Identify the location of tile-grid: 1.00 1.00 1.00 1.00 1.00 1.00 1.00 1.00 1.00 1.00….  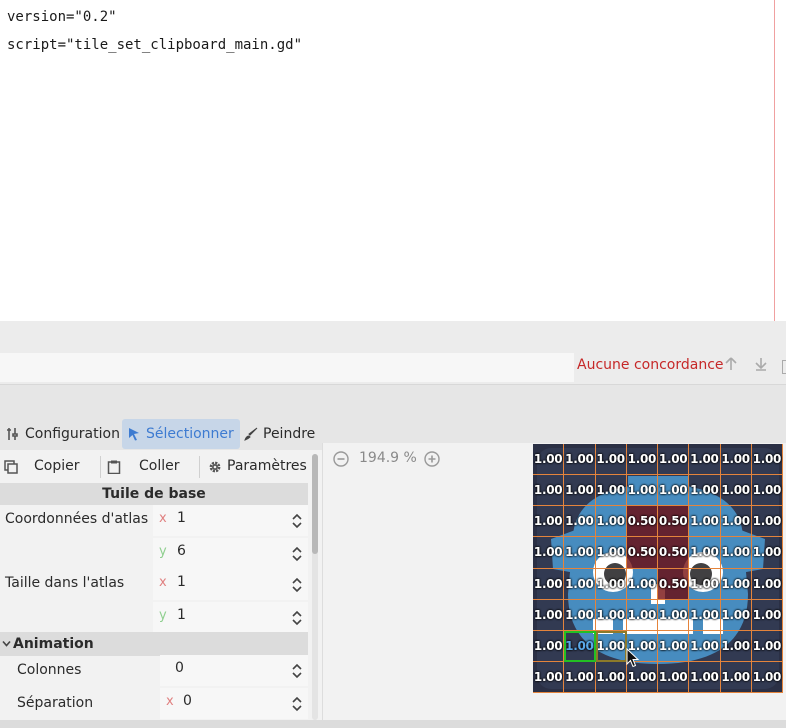
(658, 568).